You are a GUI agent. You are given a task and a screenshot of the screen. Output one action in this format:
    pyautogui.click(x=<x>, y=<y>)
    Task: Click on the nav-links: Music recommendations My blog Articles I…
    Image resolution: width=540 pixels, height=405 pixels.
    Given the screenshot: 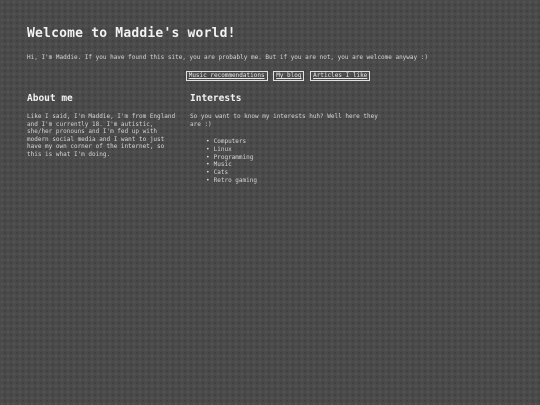 What is the action you would take?
    pyautogui.click(x=272, y=76)
    